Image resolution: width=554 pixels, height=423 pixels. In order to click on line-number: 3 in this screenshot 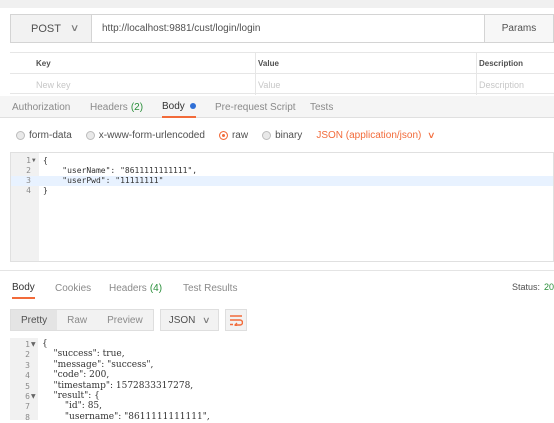, I will do `click(28, 180)`.